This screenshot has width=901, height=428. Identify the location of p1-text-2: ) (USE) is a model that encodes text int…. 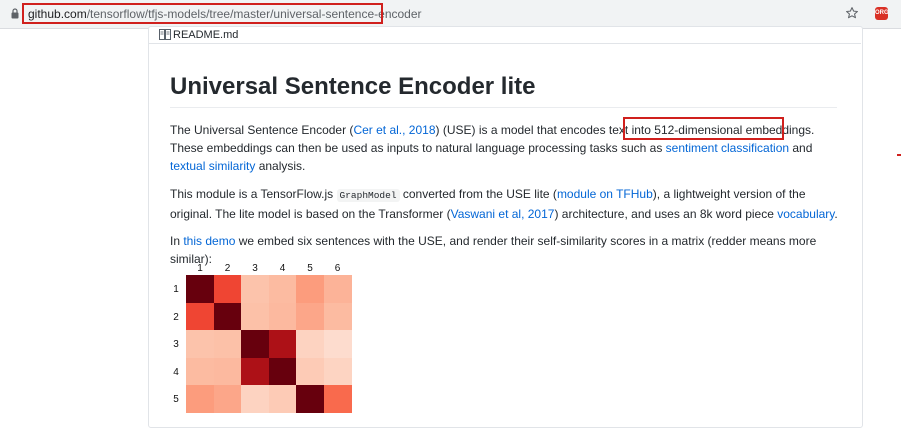
(545, 130).